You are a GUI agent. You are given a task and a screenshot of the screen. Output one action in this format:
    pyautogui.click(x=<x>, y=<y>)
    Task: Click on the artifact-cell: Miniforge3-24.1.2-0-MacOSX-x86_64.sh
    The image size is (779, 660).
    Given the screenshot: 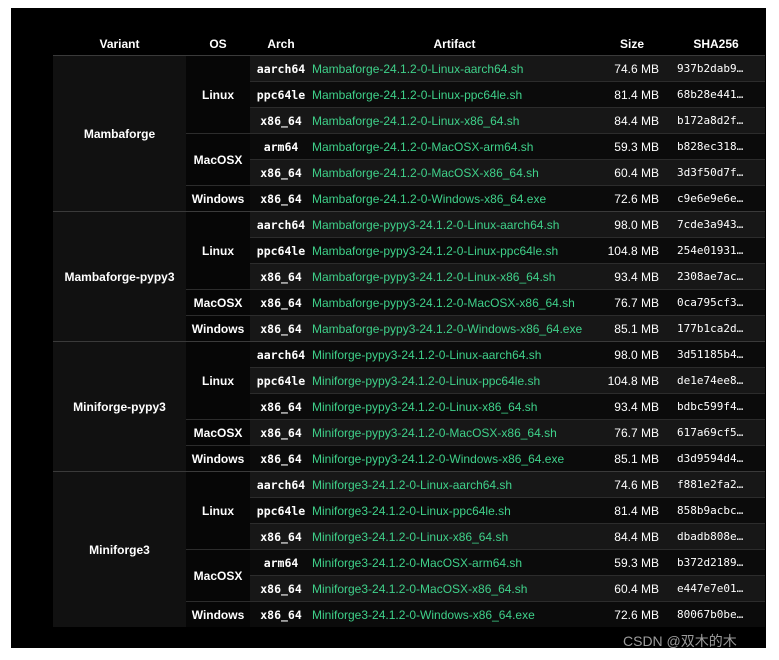 What is the action you would take?
    pyautogui.click(x=454, y=588)
    